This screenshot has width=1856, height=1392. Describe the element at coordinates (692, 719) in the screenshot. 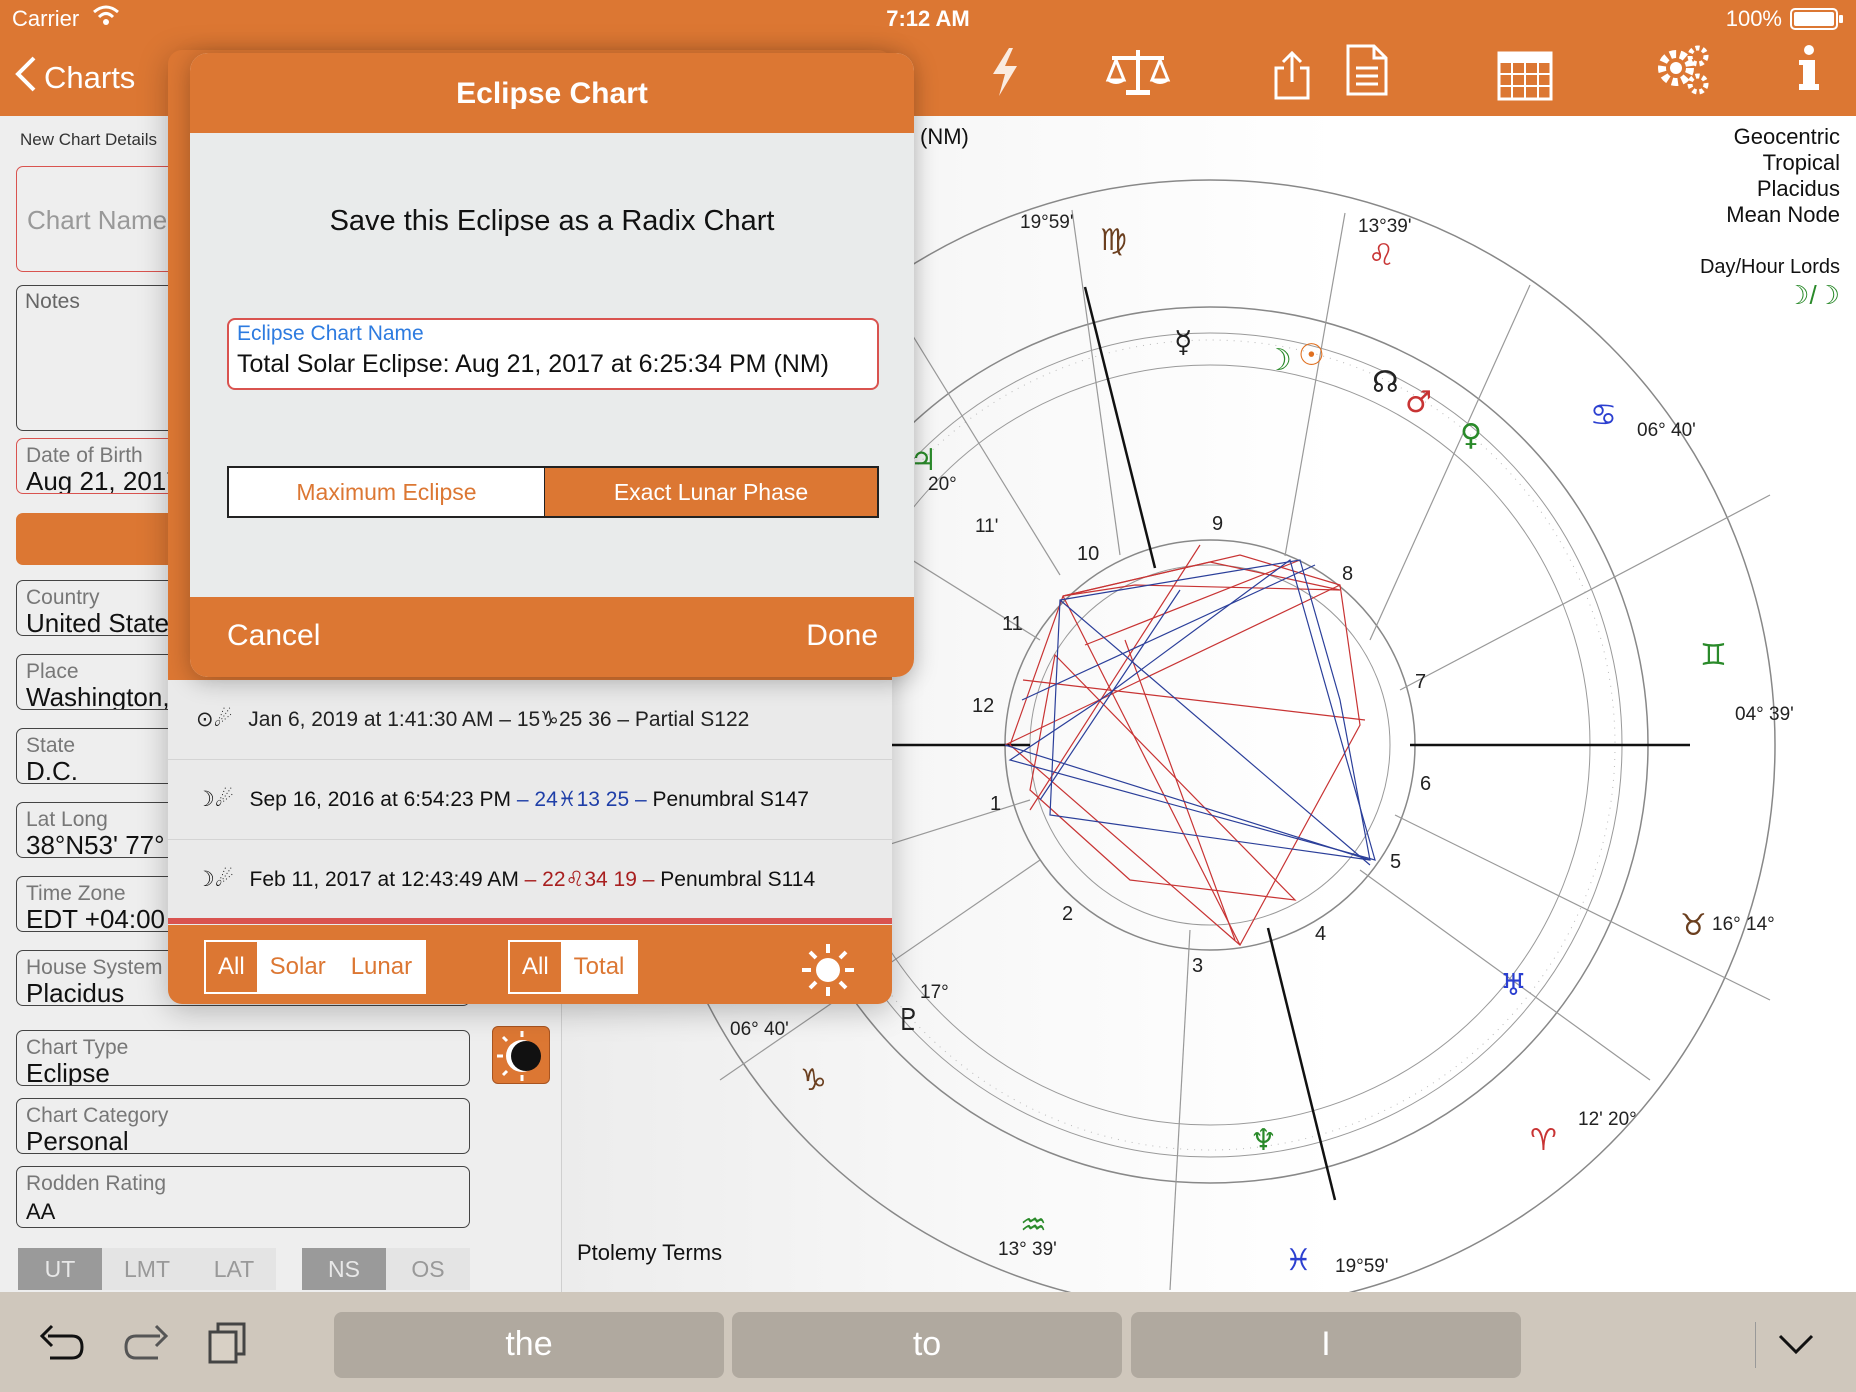

I see `eclipse-type: Partial S122` at that location.